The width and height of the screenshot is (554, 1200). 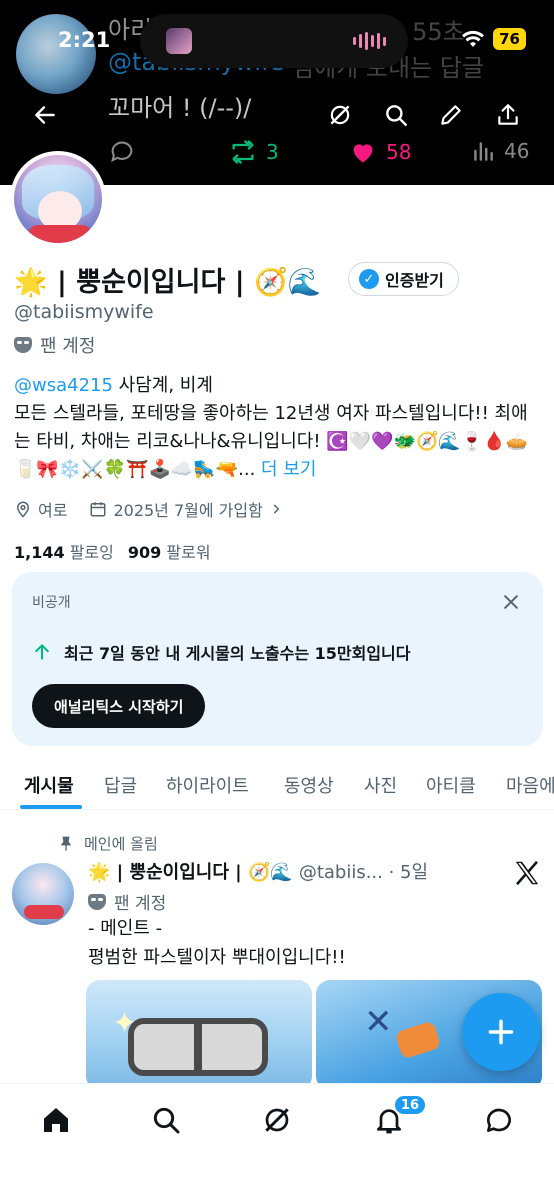 I want to click on dynamic-island, so click(x=274, y=41).